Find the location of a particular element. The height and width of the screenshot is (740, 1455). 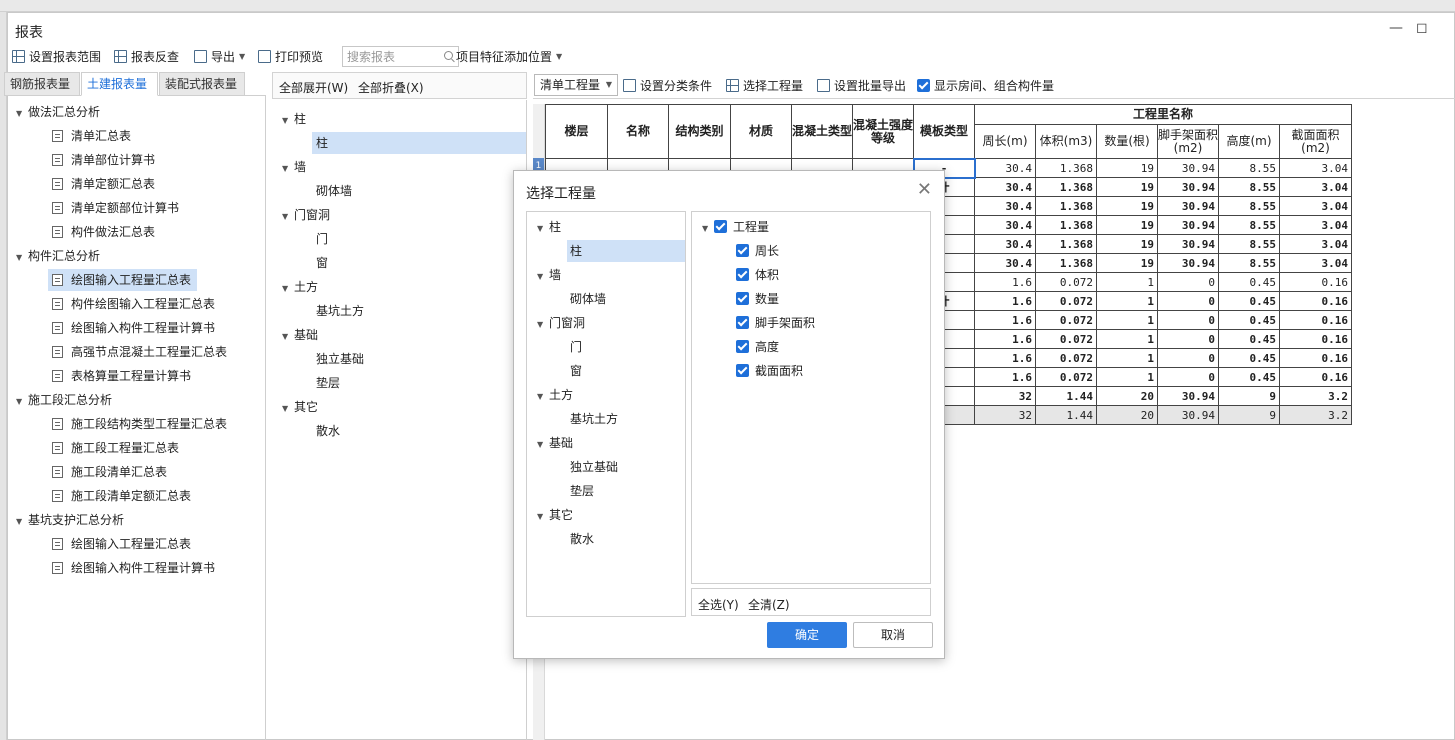

export-button: 导出 ▼ is located at coordinates (219, 56).